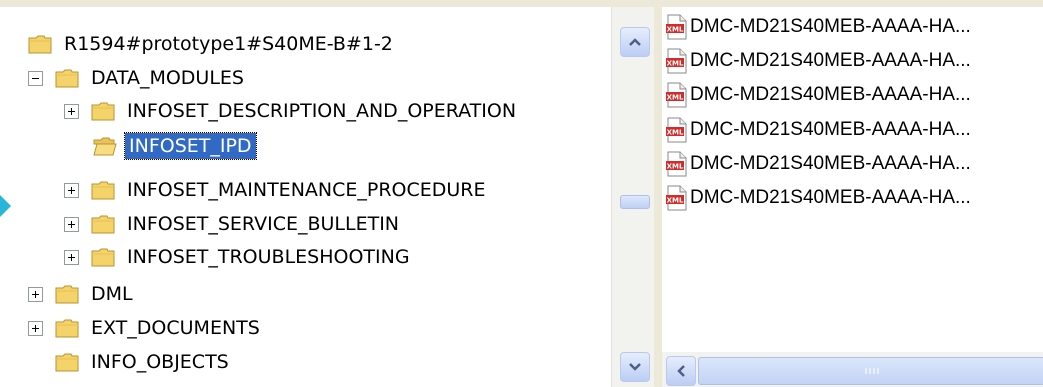 The width and height of the screenshot is (1043, 387). Describe the element at coordinates (167, 78) in the screenshot. I see `tree-item-label: DATA_MODULES` at that location.